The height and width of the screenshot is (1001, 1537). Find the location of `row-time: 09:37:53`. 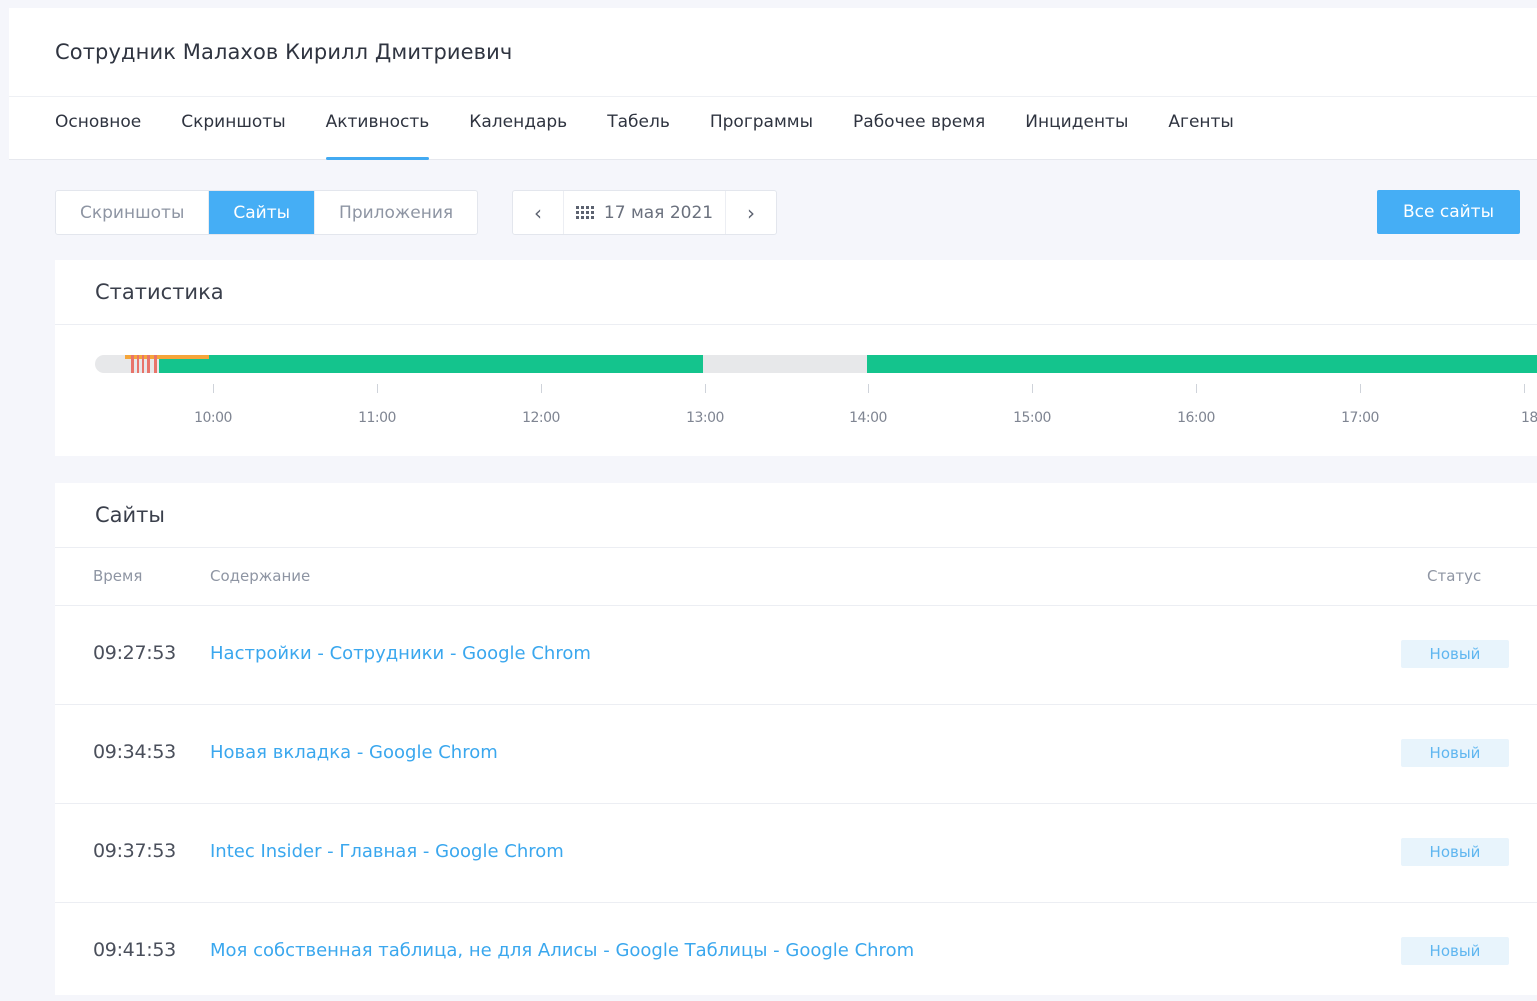

row-time: 09:37:53 is located at coordinates (134, 851).